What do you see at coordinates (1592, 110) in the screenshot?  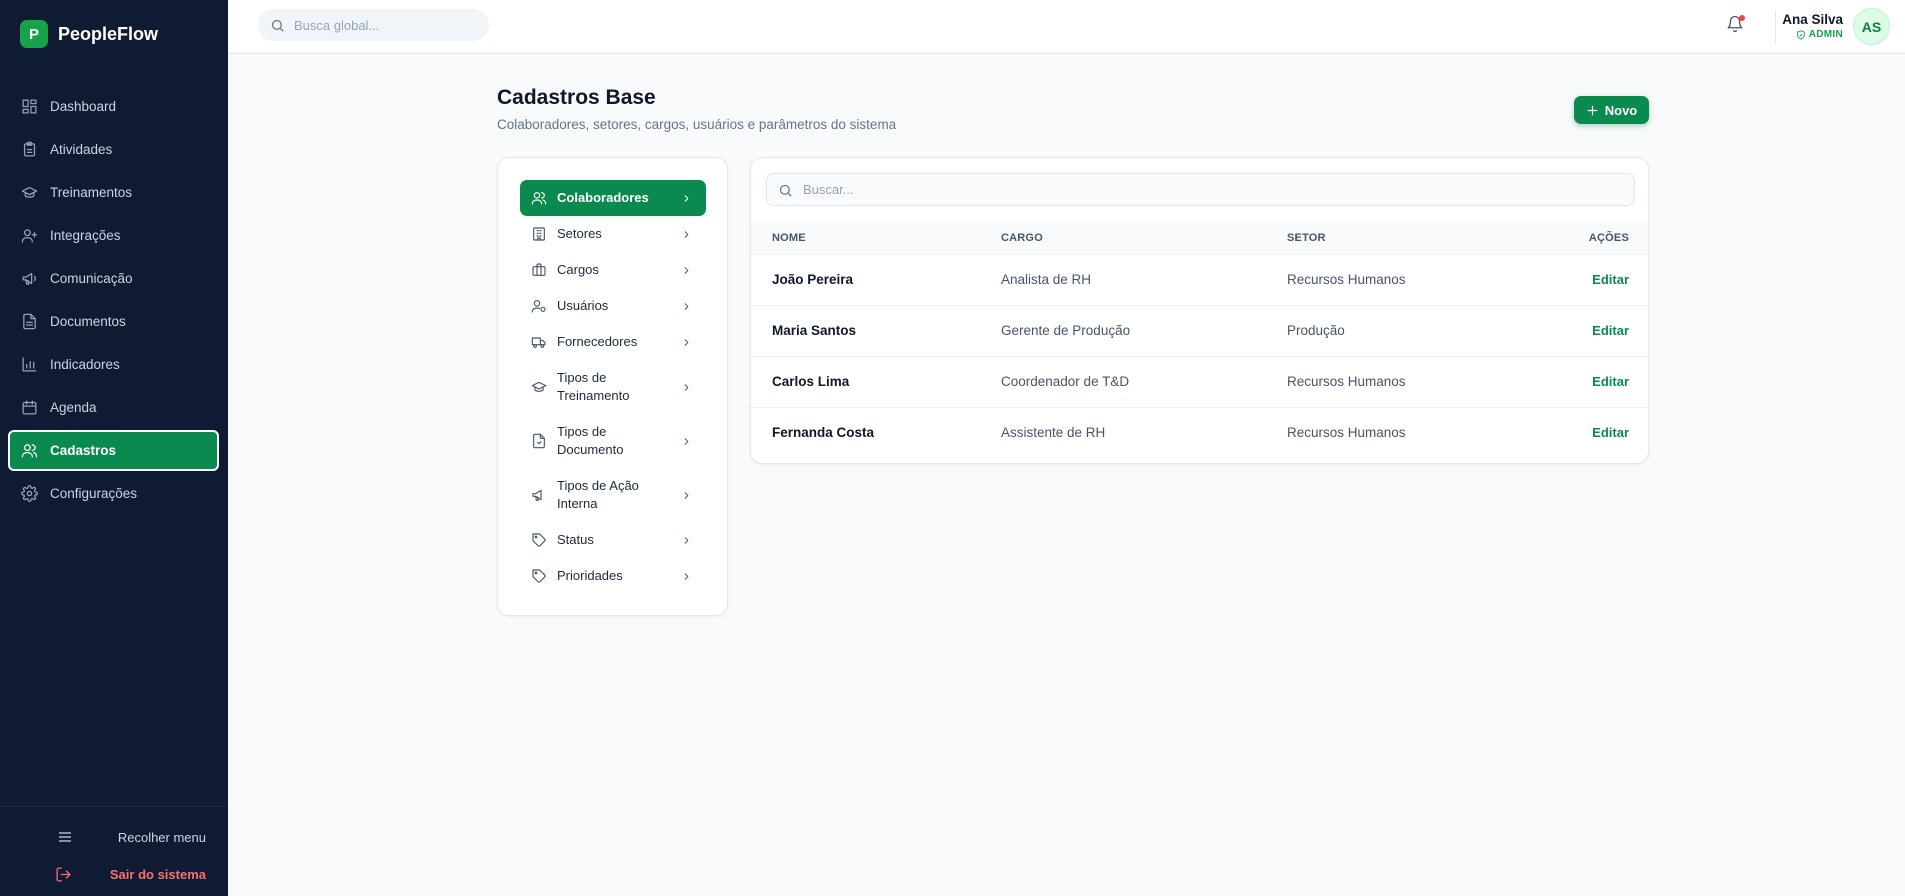 I see `plus-icon` at bounding box center [1592, 110].